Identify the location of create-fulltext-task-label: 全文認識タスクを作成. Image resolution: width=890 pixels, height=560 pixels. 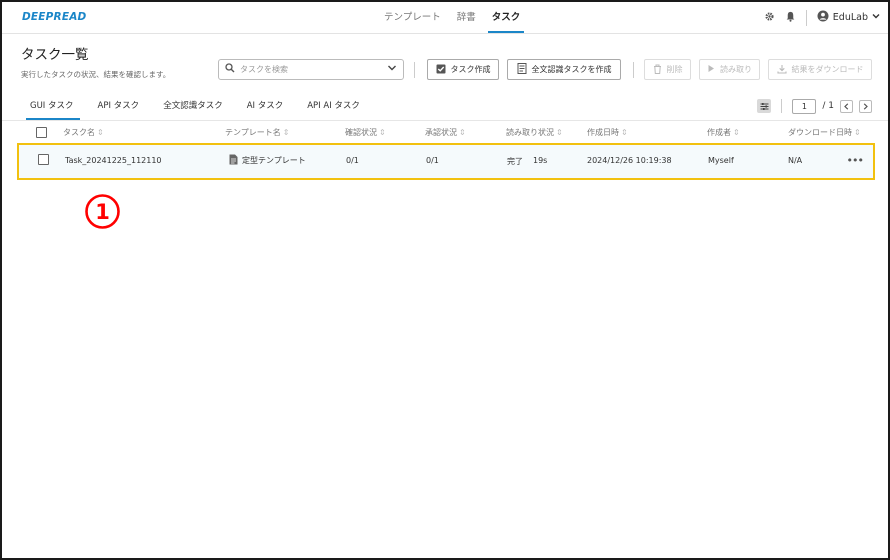
(571, 69).